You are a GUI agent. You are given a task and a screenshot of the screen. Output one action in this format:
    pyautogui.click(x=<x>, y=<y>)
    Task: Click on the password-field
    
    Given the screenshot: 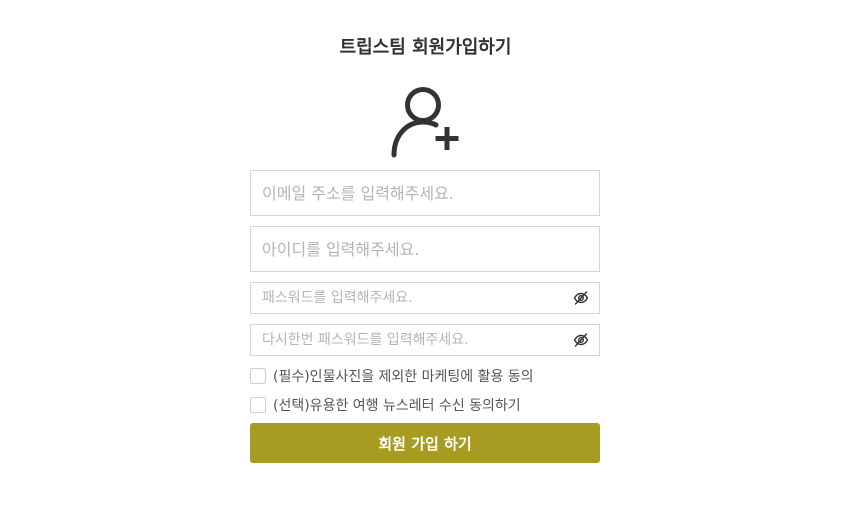 What is the action you would take?
    pyautogui.click(x=425, y=298)
    